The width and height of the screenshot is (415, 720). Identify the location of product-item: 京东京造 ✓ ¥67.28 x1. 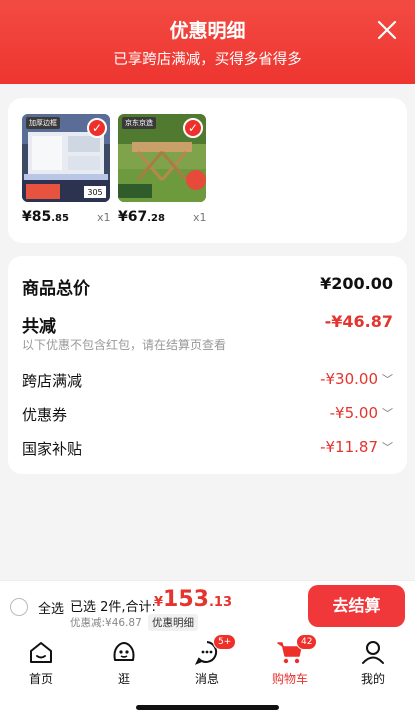
(162, 172).